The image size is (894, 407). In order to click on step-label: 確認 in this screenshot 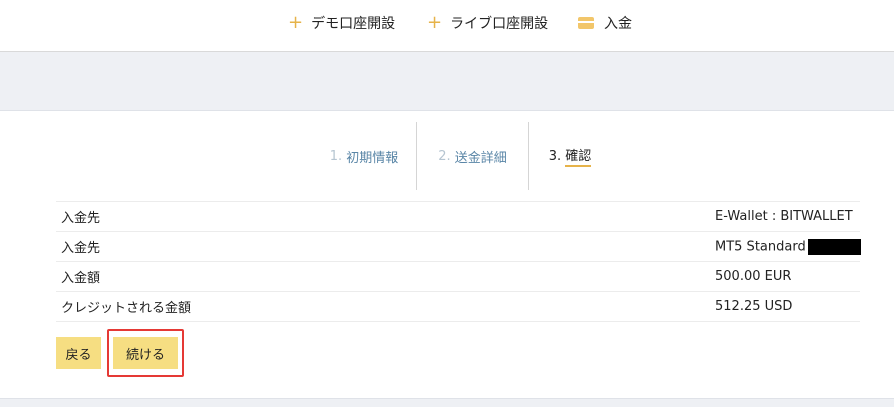, I will do `click(578, 156)`.